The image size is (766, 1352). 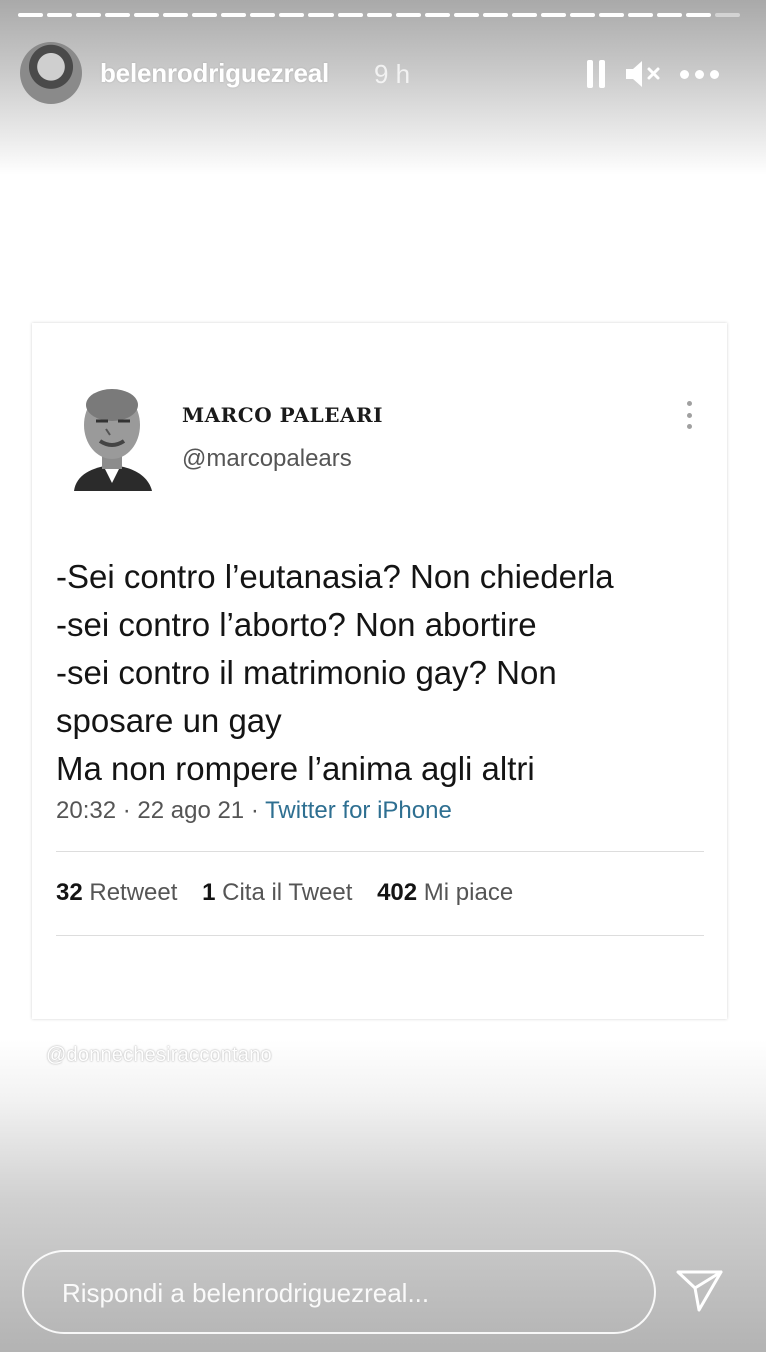 I want to click on like-label: Mi piace, so click(x=468, y=892).